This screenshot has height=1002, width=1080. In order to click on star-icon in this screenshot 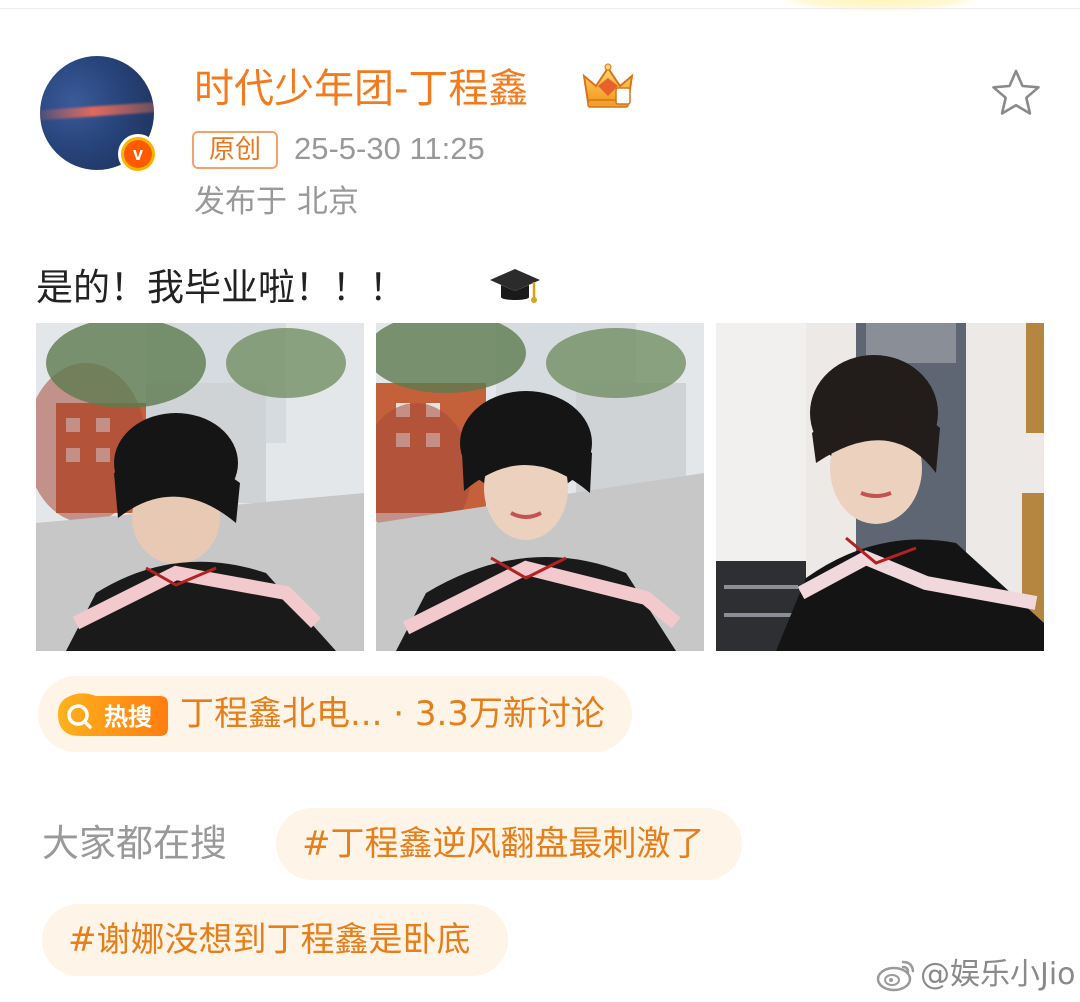, I will do `click(1016, 93)`.